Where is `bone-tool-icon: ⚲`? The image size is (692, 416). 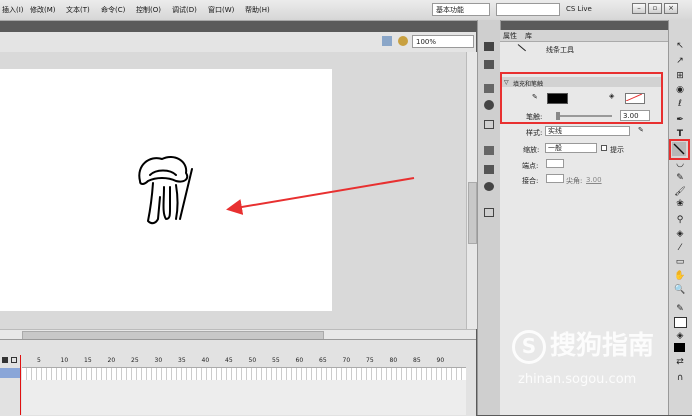
bone-tool-icon: ⚲ is located at coordinates (680, 220).